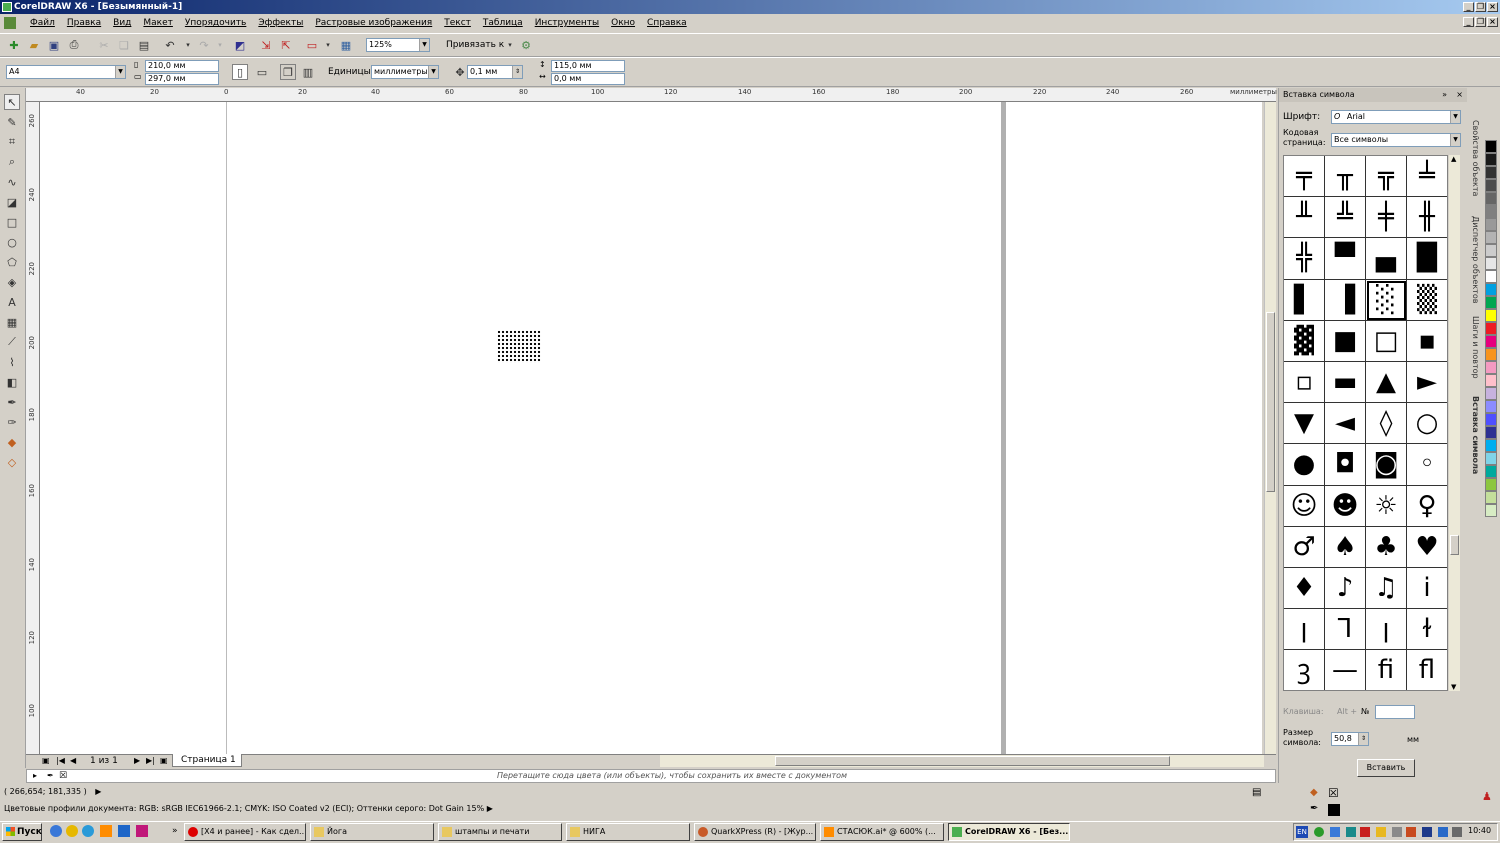  What do you see at coordinates (1345, 588) in the screenshot?
I see `character-cell: ♪` at bounding box center [1345, 588].